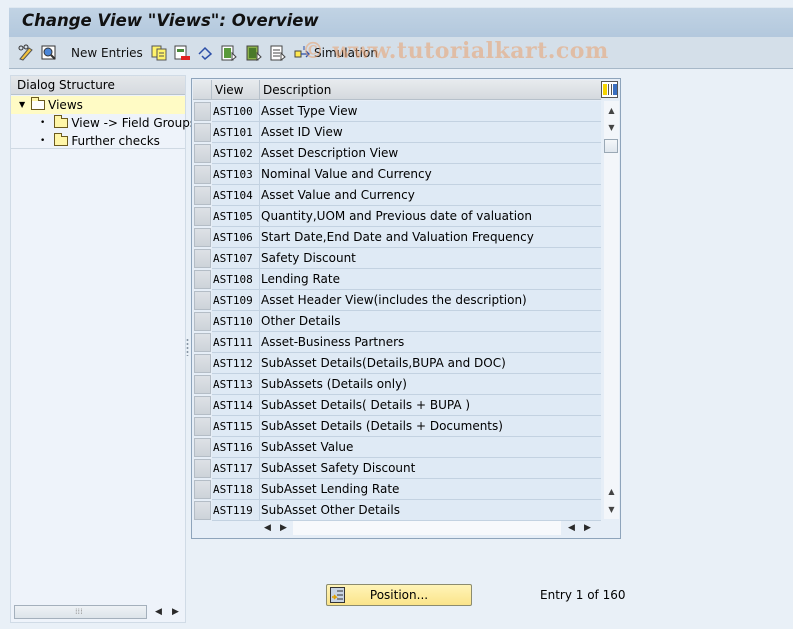 The width and height of the screenshot is (793, 629). I want to click on cell-view: AST110, so click(236, 321).